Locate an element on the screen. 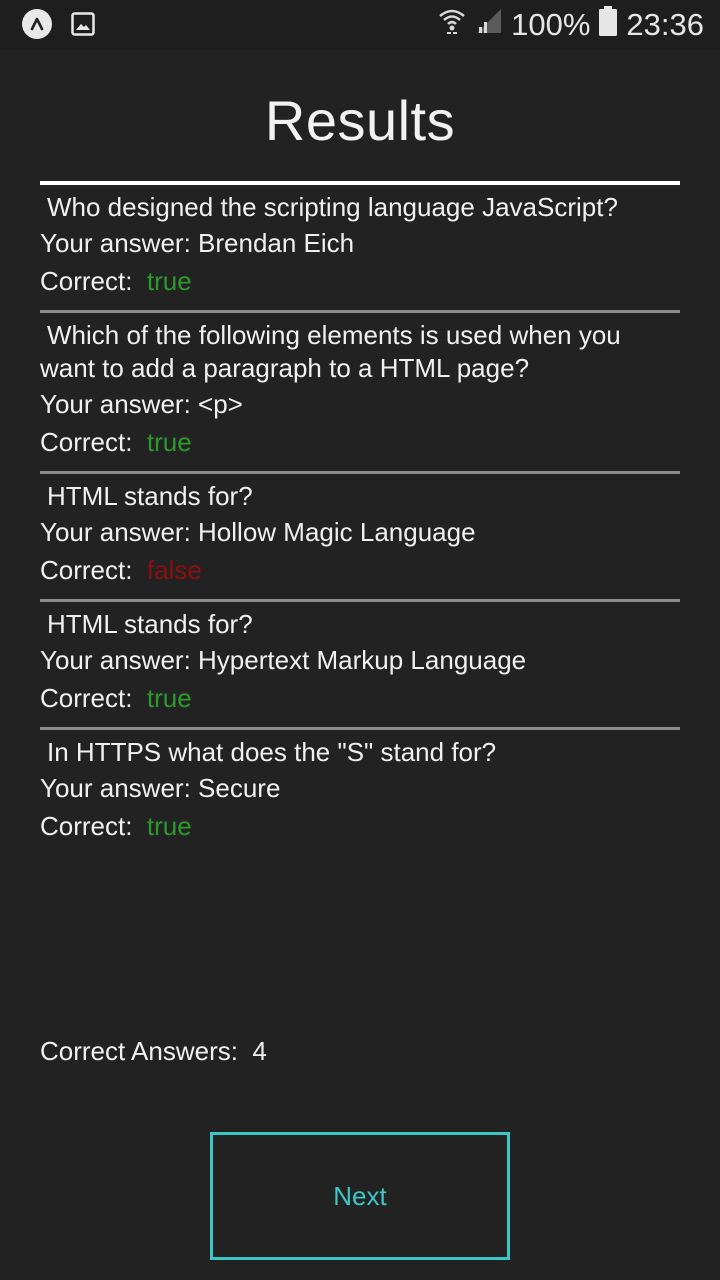 This screenshot has height=1280, width=720. your-answer-line: Your answer: Secure is located at coordinates (360, 788).